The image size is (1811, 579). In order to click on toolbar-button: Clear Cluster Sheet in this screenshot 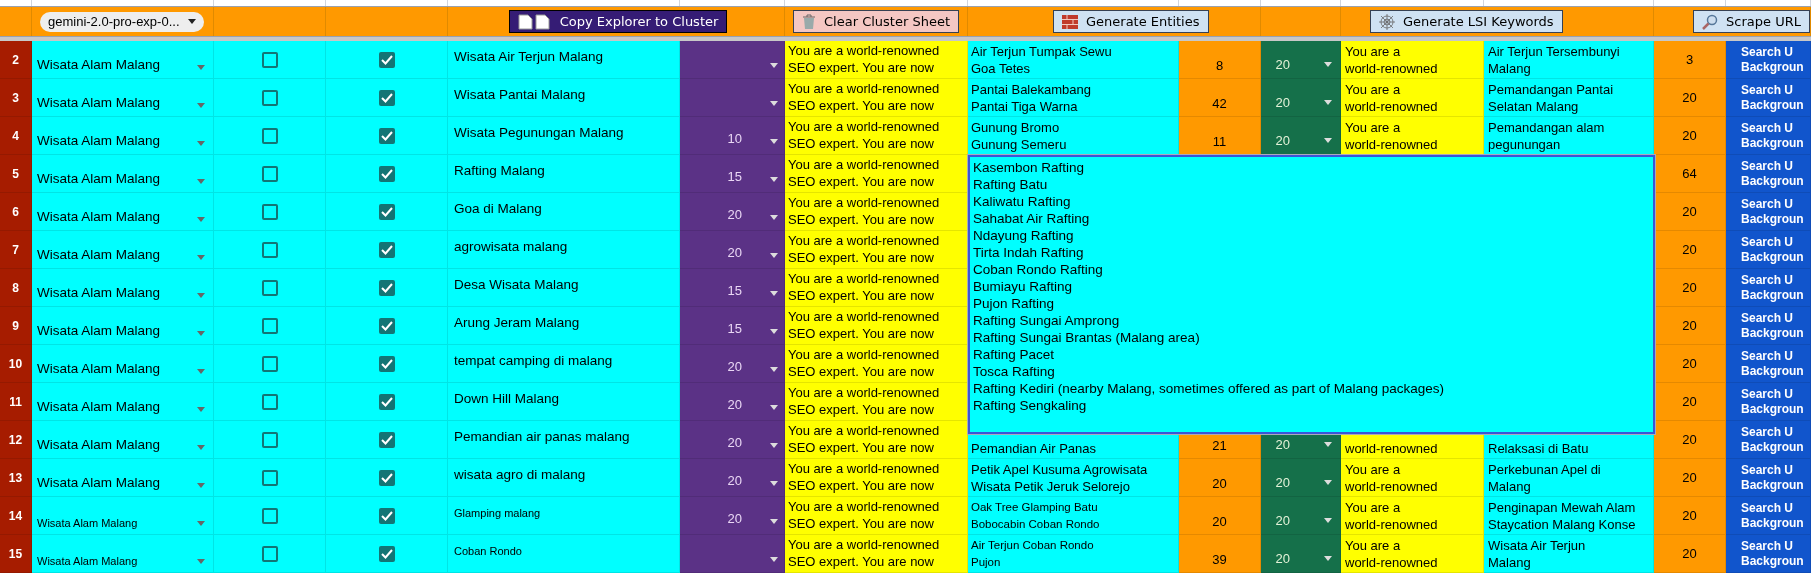, I will do `click(876, 21)`.